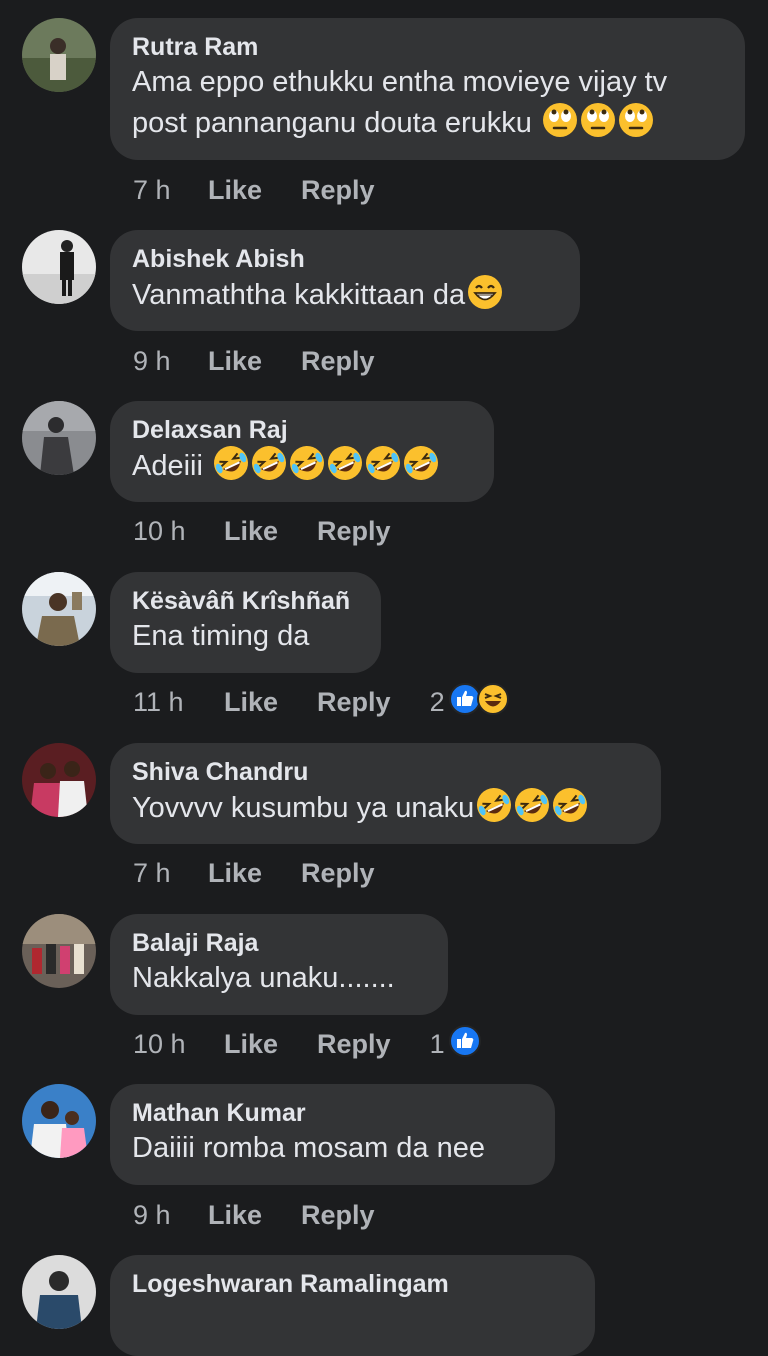 The image size is (768, 1356). I want to click on comment-text: Vanmaththa kakkittaan da, so click(345, 297).